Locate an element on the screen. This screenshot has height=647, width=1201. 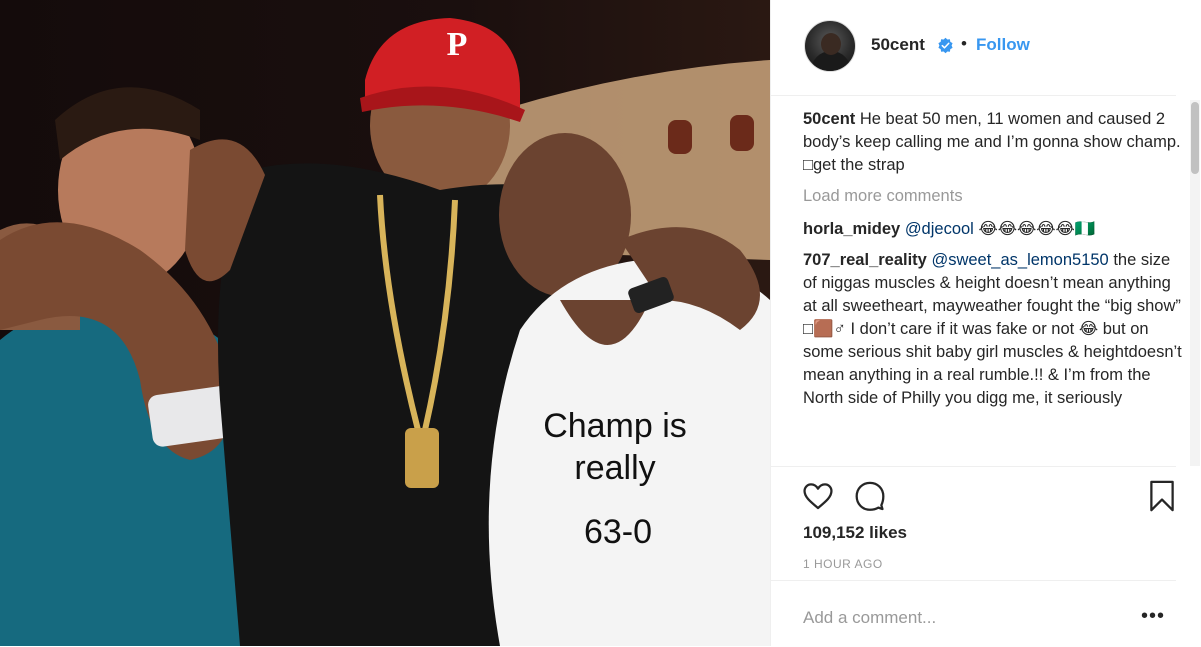
follow-button: Follow is located at coordinates (1003, 45).